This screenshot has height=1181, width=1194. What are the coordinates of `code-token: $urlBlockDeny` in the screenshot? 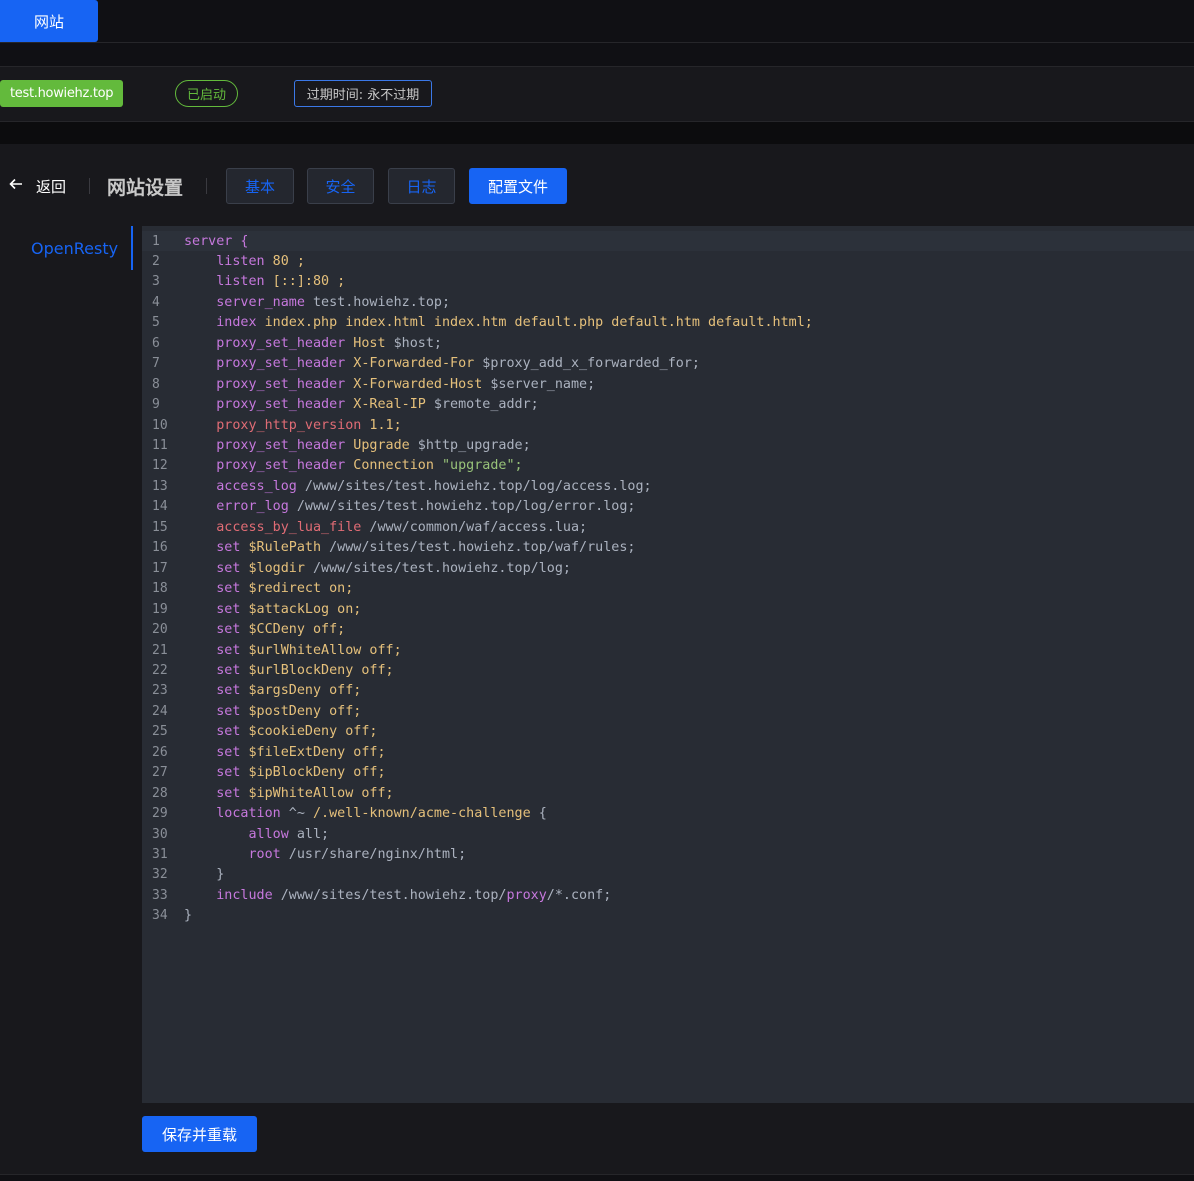 It's located at (297, 670).